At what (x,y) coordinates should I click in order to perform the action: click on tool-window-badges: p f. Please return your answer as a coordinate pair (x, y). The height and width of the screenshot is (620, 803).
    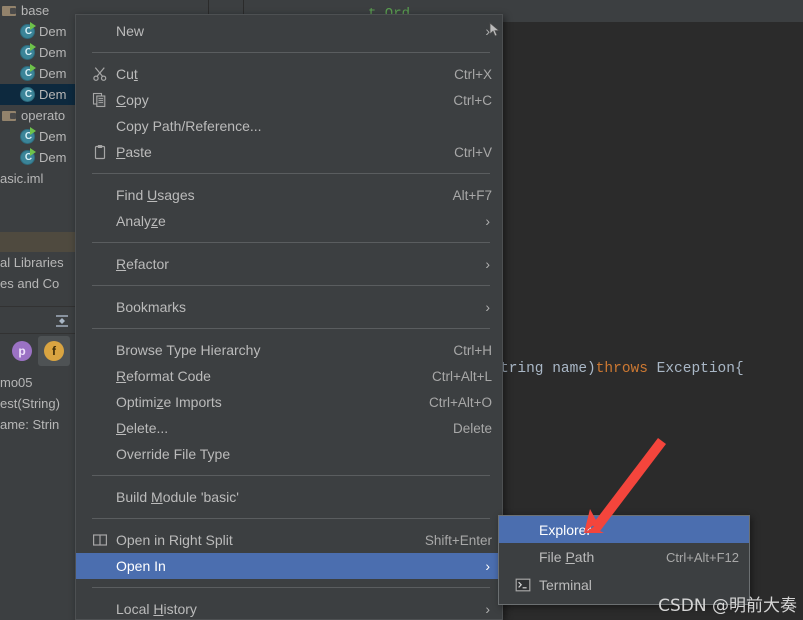
    Looking at the image, I should click on (39, 351).